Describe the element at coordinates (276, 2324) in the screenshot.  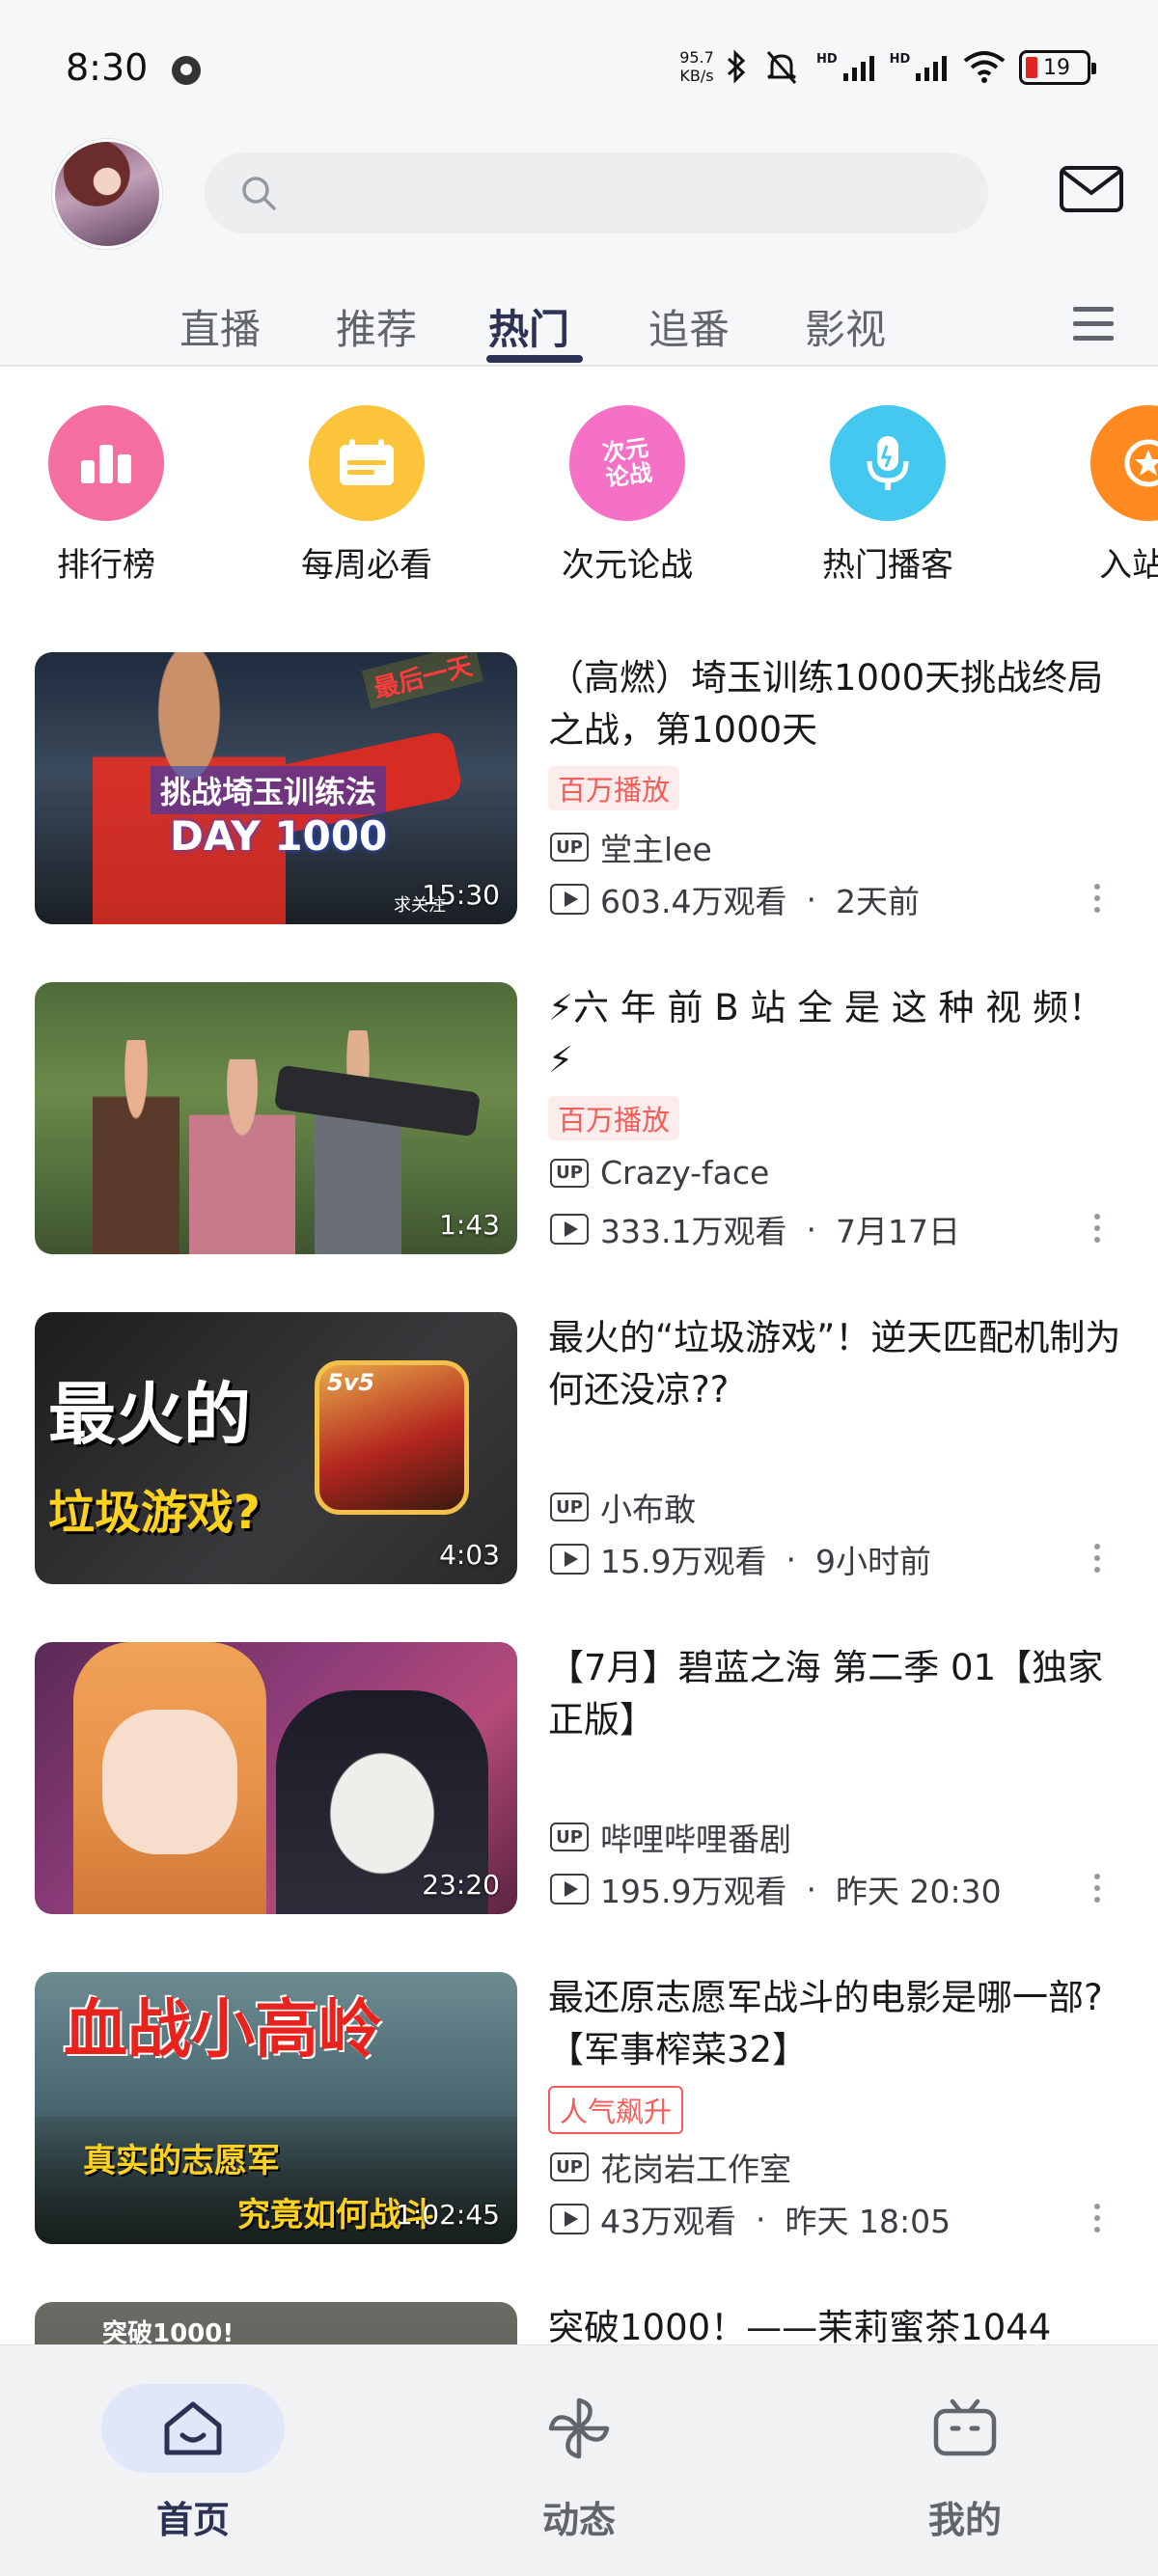
I see `video-thumbnail: 突破1000!` at that location.